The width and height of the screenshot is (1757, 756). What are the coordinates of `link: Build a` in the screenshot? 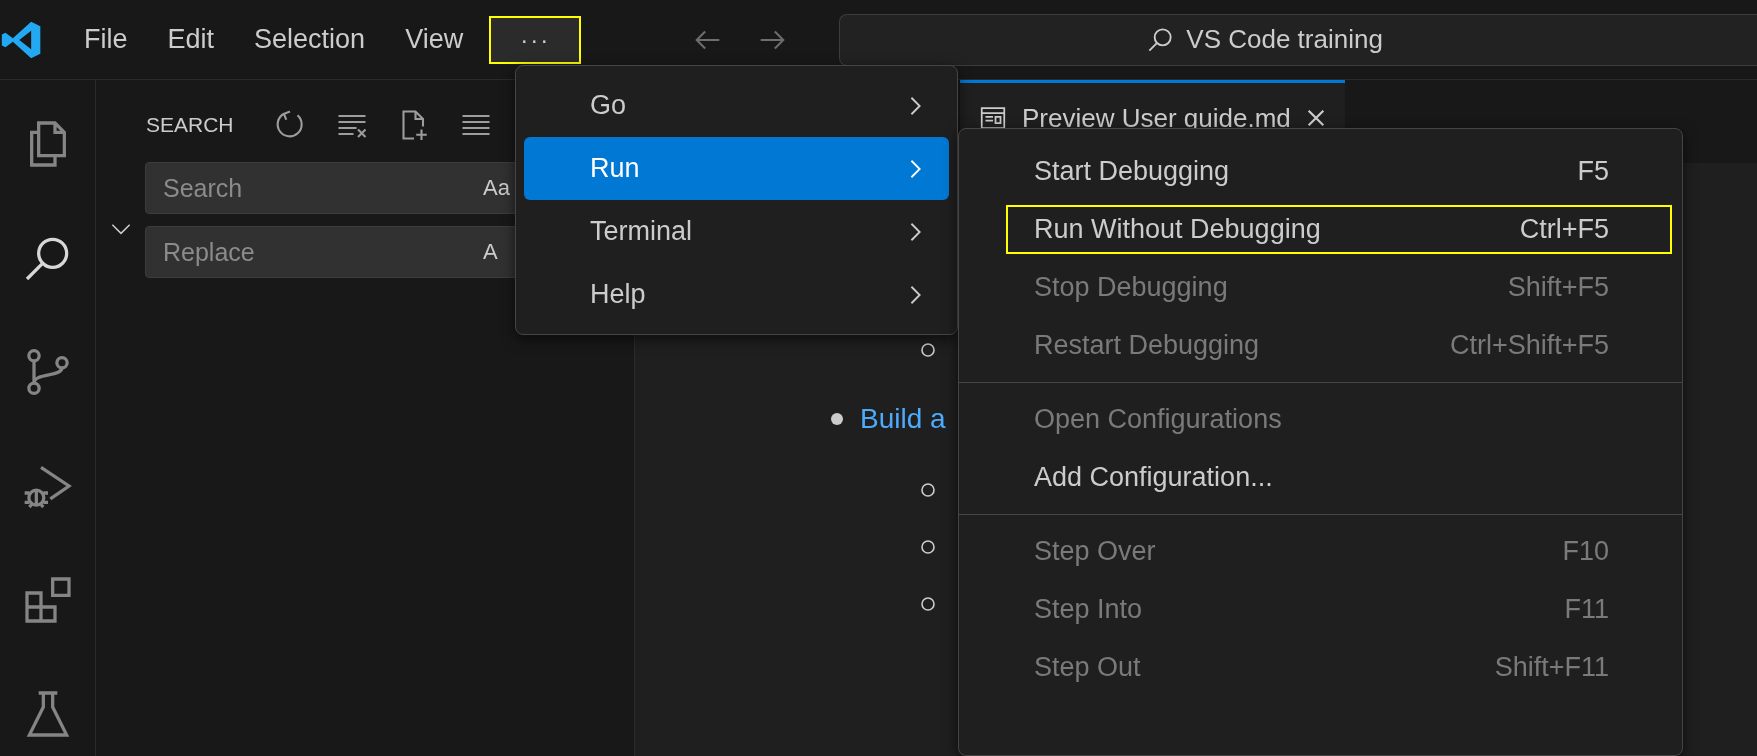 It's located at (903, 418).